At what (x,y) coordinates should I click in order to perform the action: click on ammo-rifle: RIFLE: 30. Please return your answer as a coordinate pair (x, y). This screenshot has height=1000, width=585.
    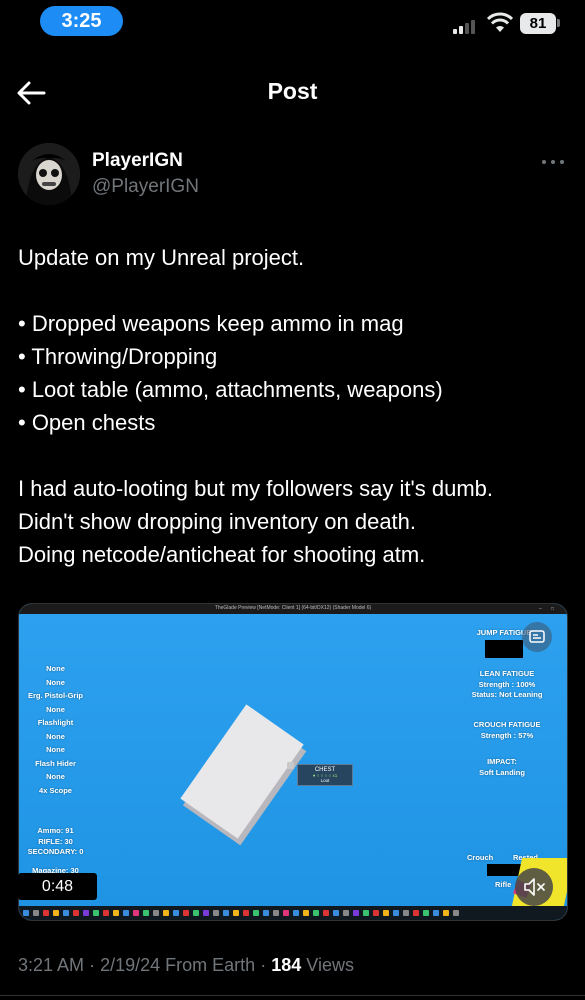
    Looking at the image, I should click on (55, 841).